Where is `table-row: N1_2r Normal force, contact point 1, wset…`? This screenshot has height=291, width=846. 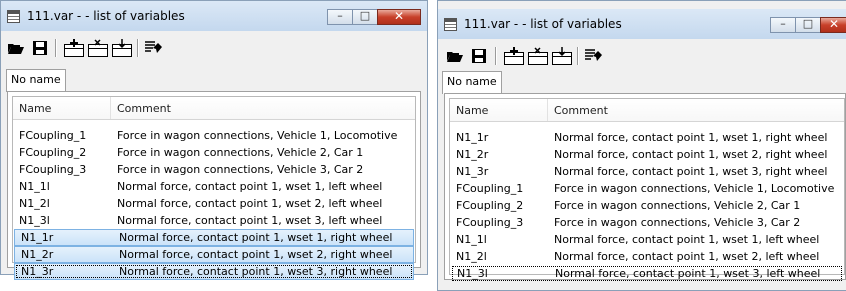 table-row: N1_2r Normal force, contact point 1, wset… is located at coordinates (647, 154).